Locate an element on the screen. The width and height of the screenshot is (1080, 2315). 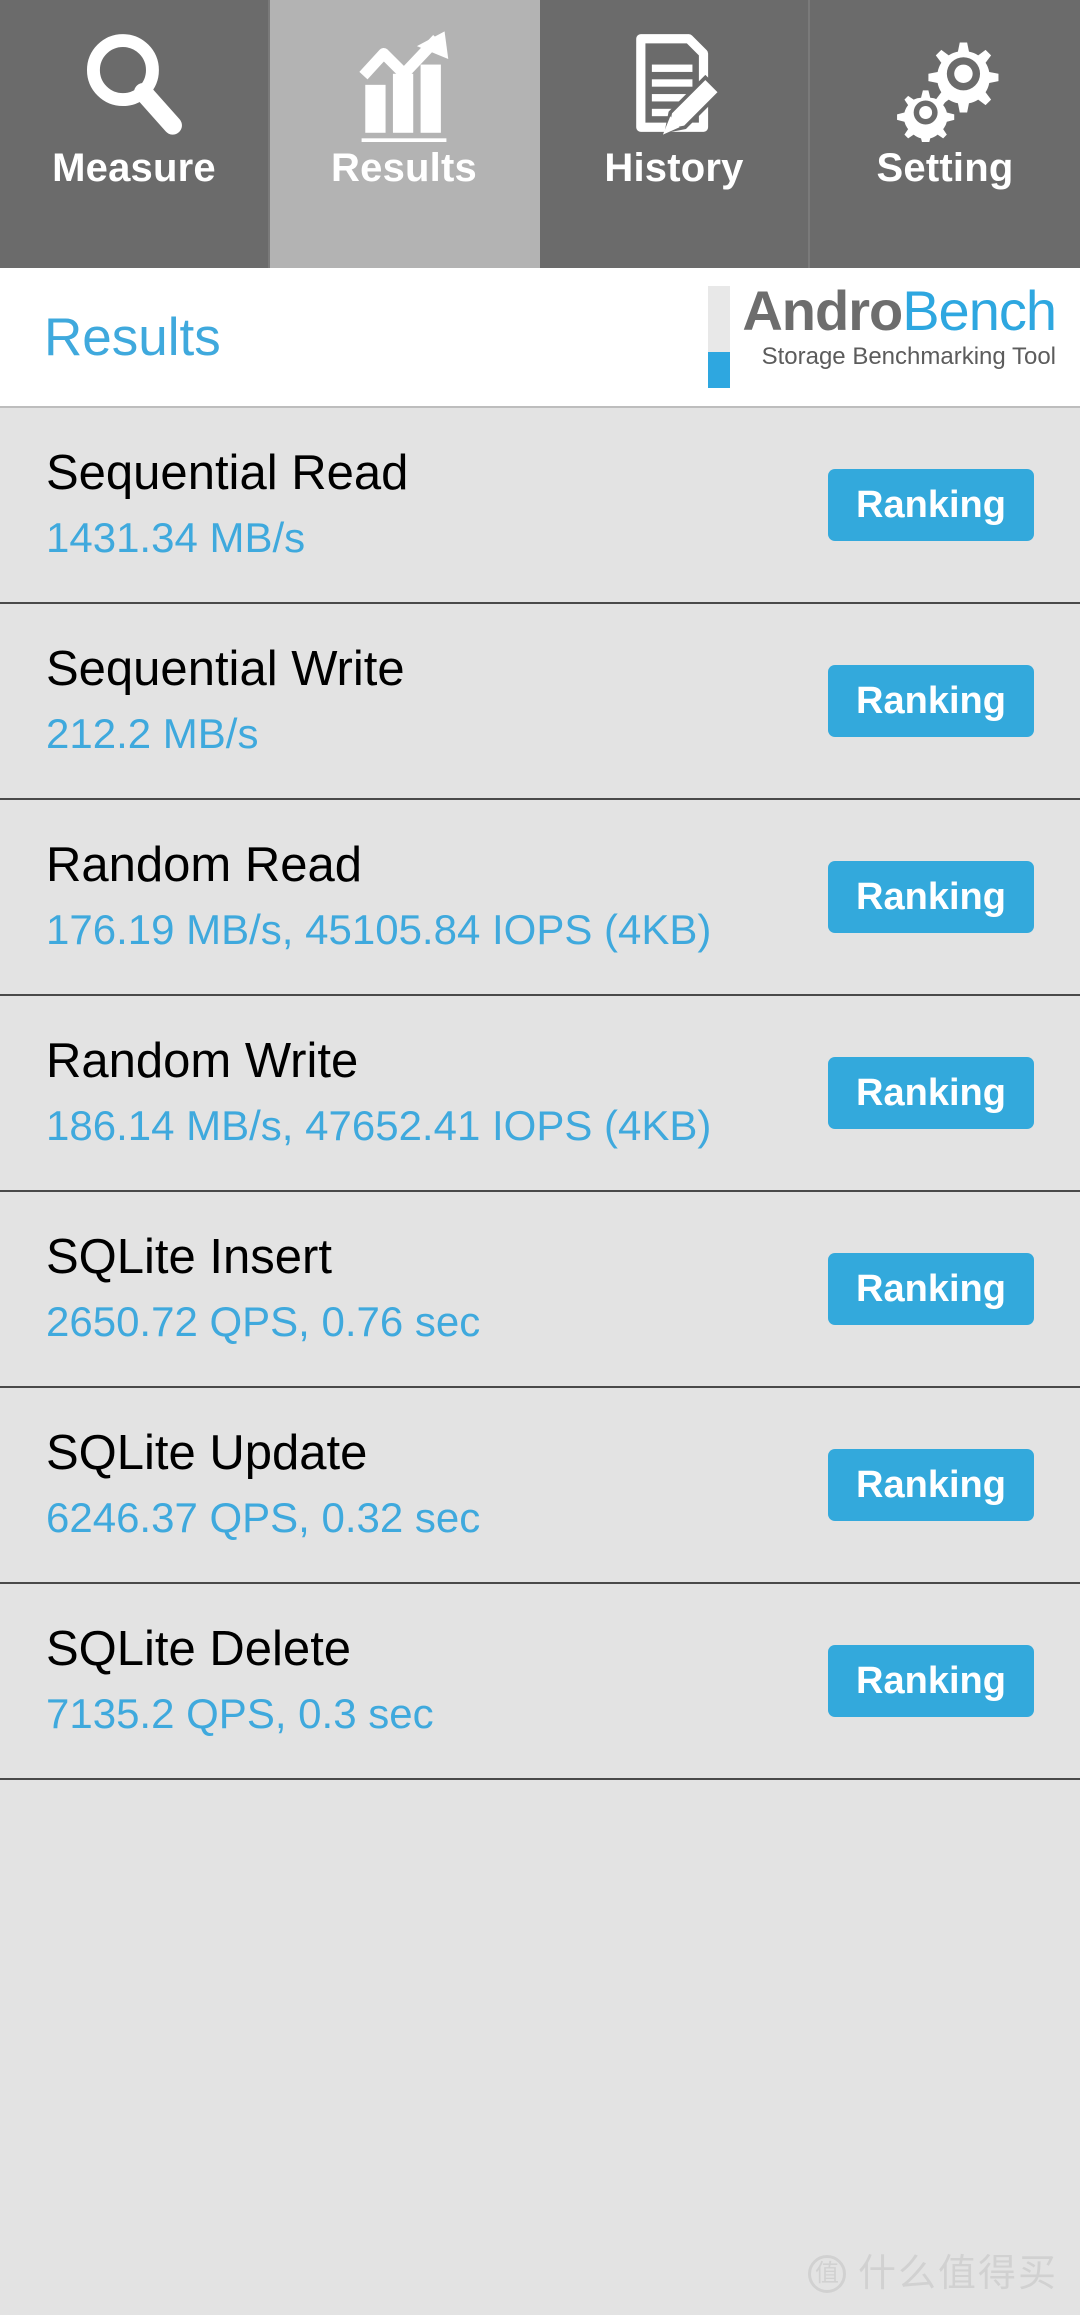
result-name: Sequential Write is located at coordinates (225, 669).